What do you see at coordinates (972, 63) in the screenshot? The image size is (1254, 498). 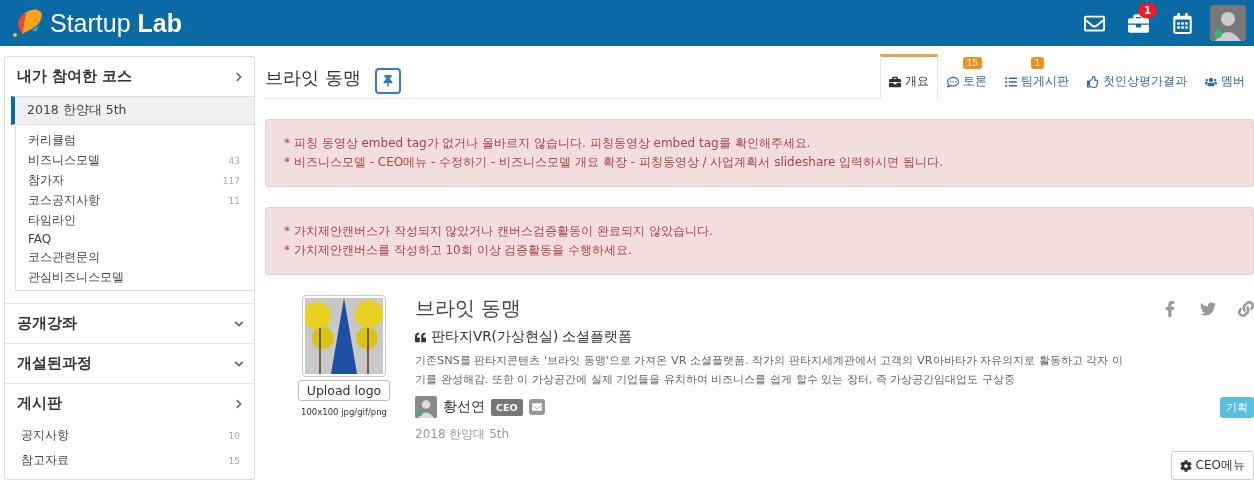 I see `count-badge: 15` at bounding box center [972, 63].